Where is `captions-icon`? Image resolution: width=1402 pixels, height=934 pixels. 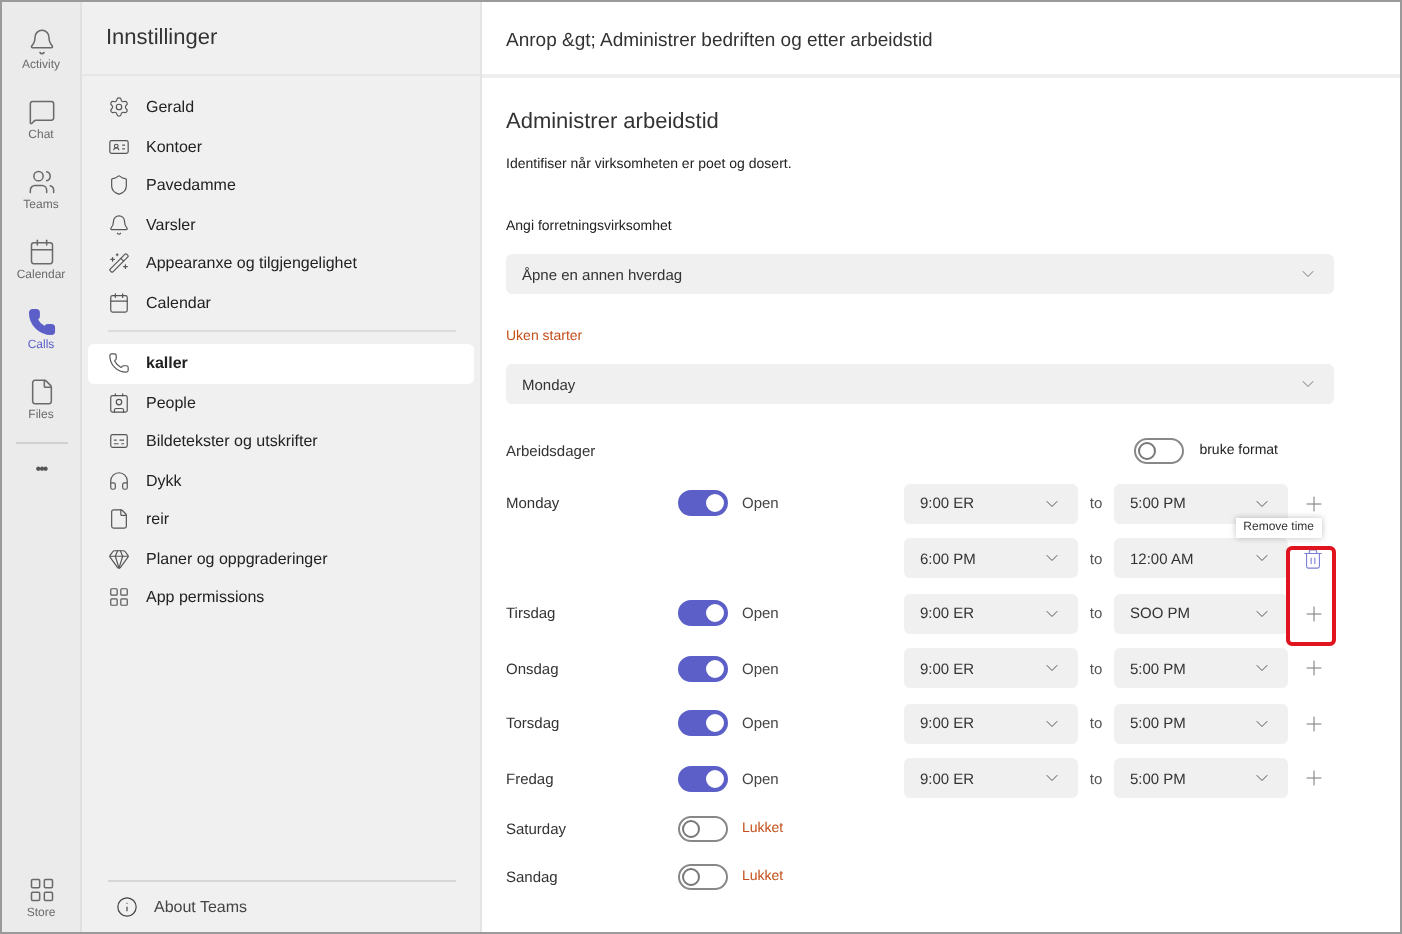
captions-icon is located at coordinates (119, 441).